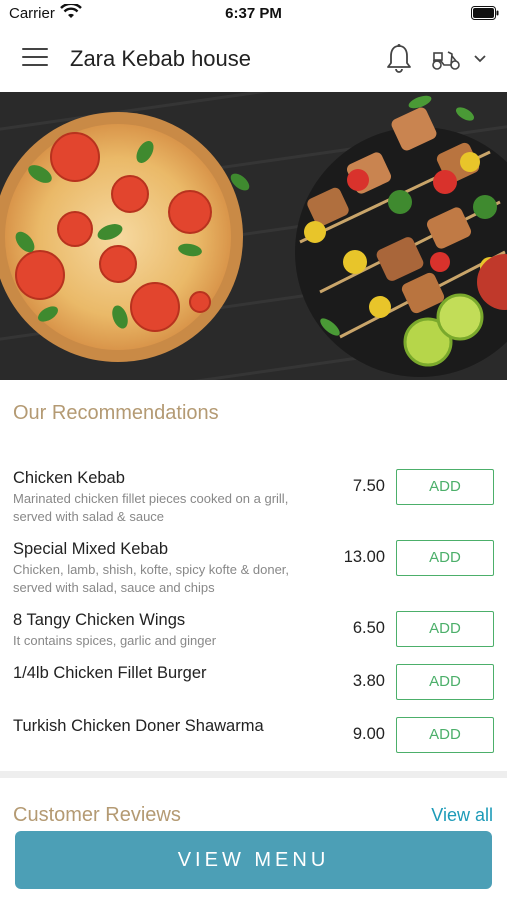  I want to click on item-price: 7.50, so click(368, 486).